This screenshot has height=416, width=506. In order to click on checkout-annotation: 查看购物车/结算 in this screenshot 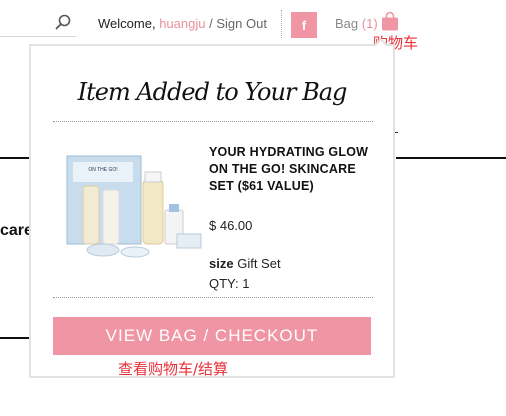, I will do `click(173, 369)`.